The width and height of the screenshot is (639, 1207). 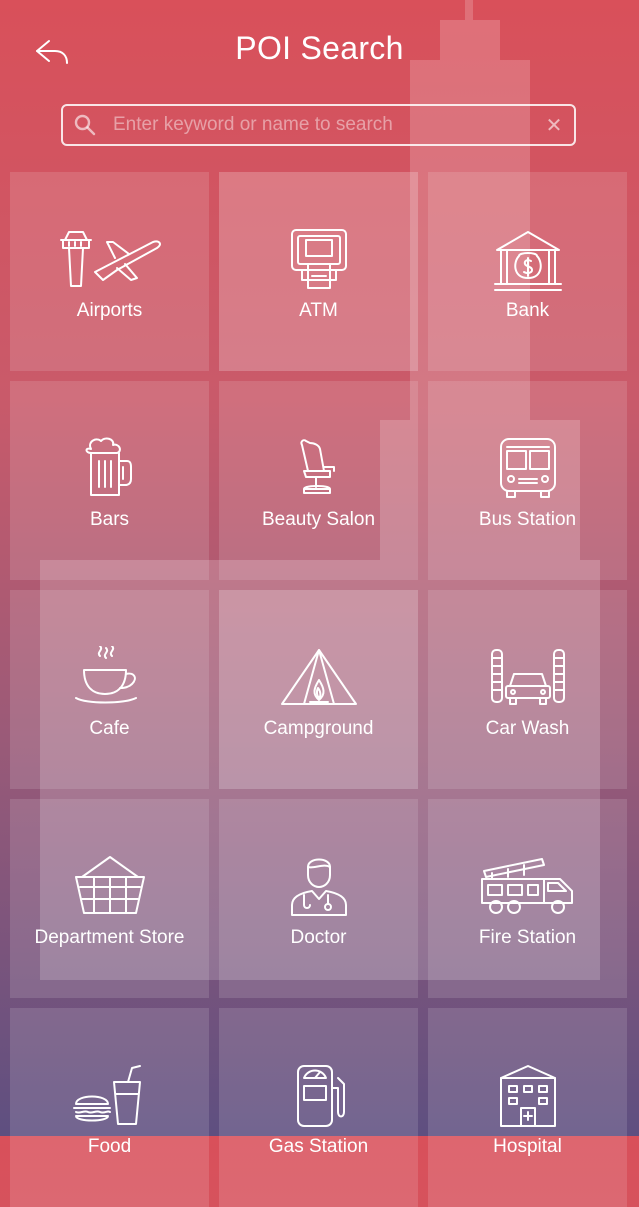 I want to click on category-label: Bus Station, so click(x=527, y=519).